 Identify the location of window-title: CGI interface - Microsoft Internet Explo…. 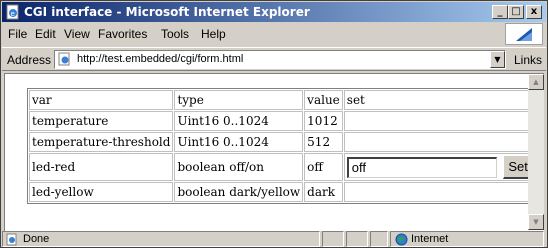
(167, 12).